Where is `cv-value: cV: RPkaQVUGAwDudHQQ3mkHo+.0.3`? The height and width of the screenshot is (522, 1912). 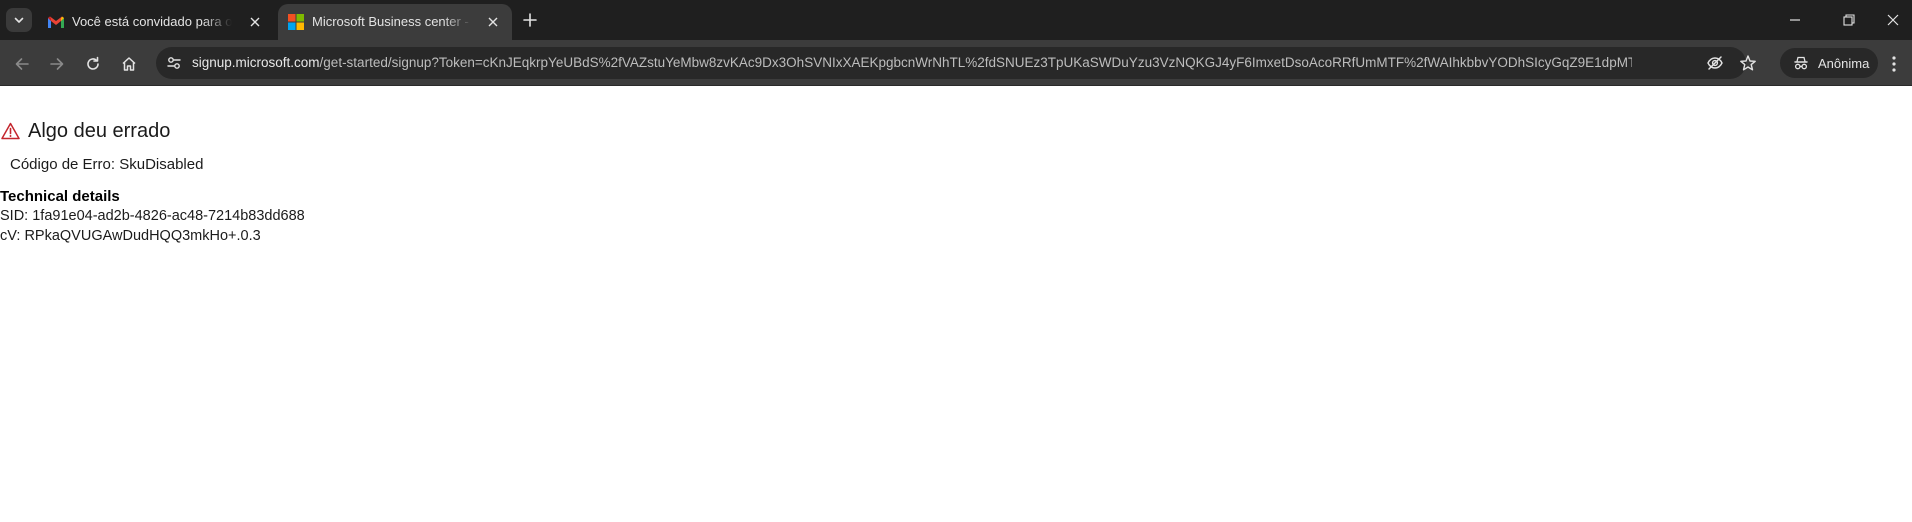
cv-value: cV: RPkaQVUGAwDudHQQ3mkHo+.0.3 is located at coordinates (130, 236).